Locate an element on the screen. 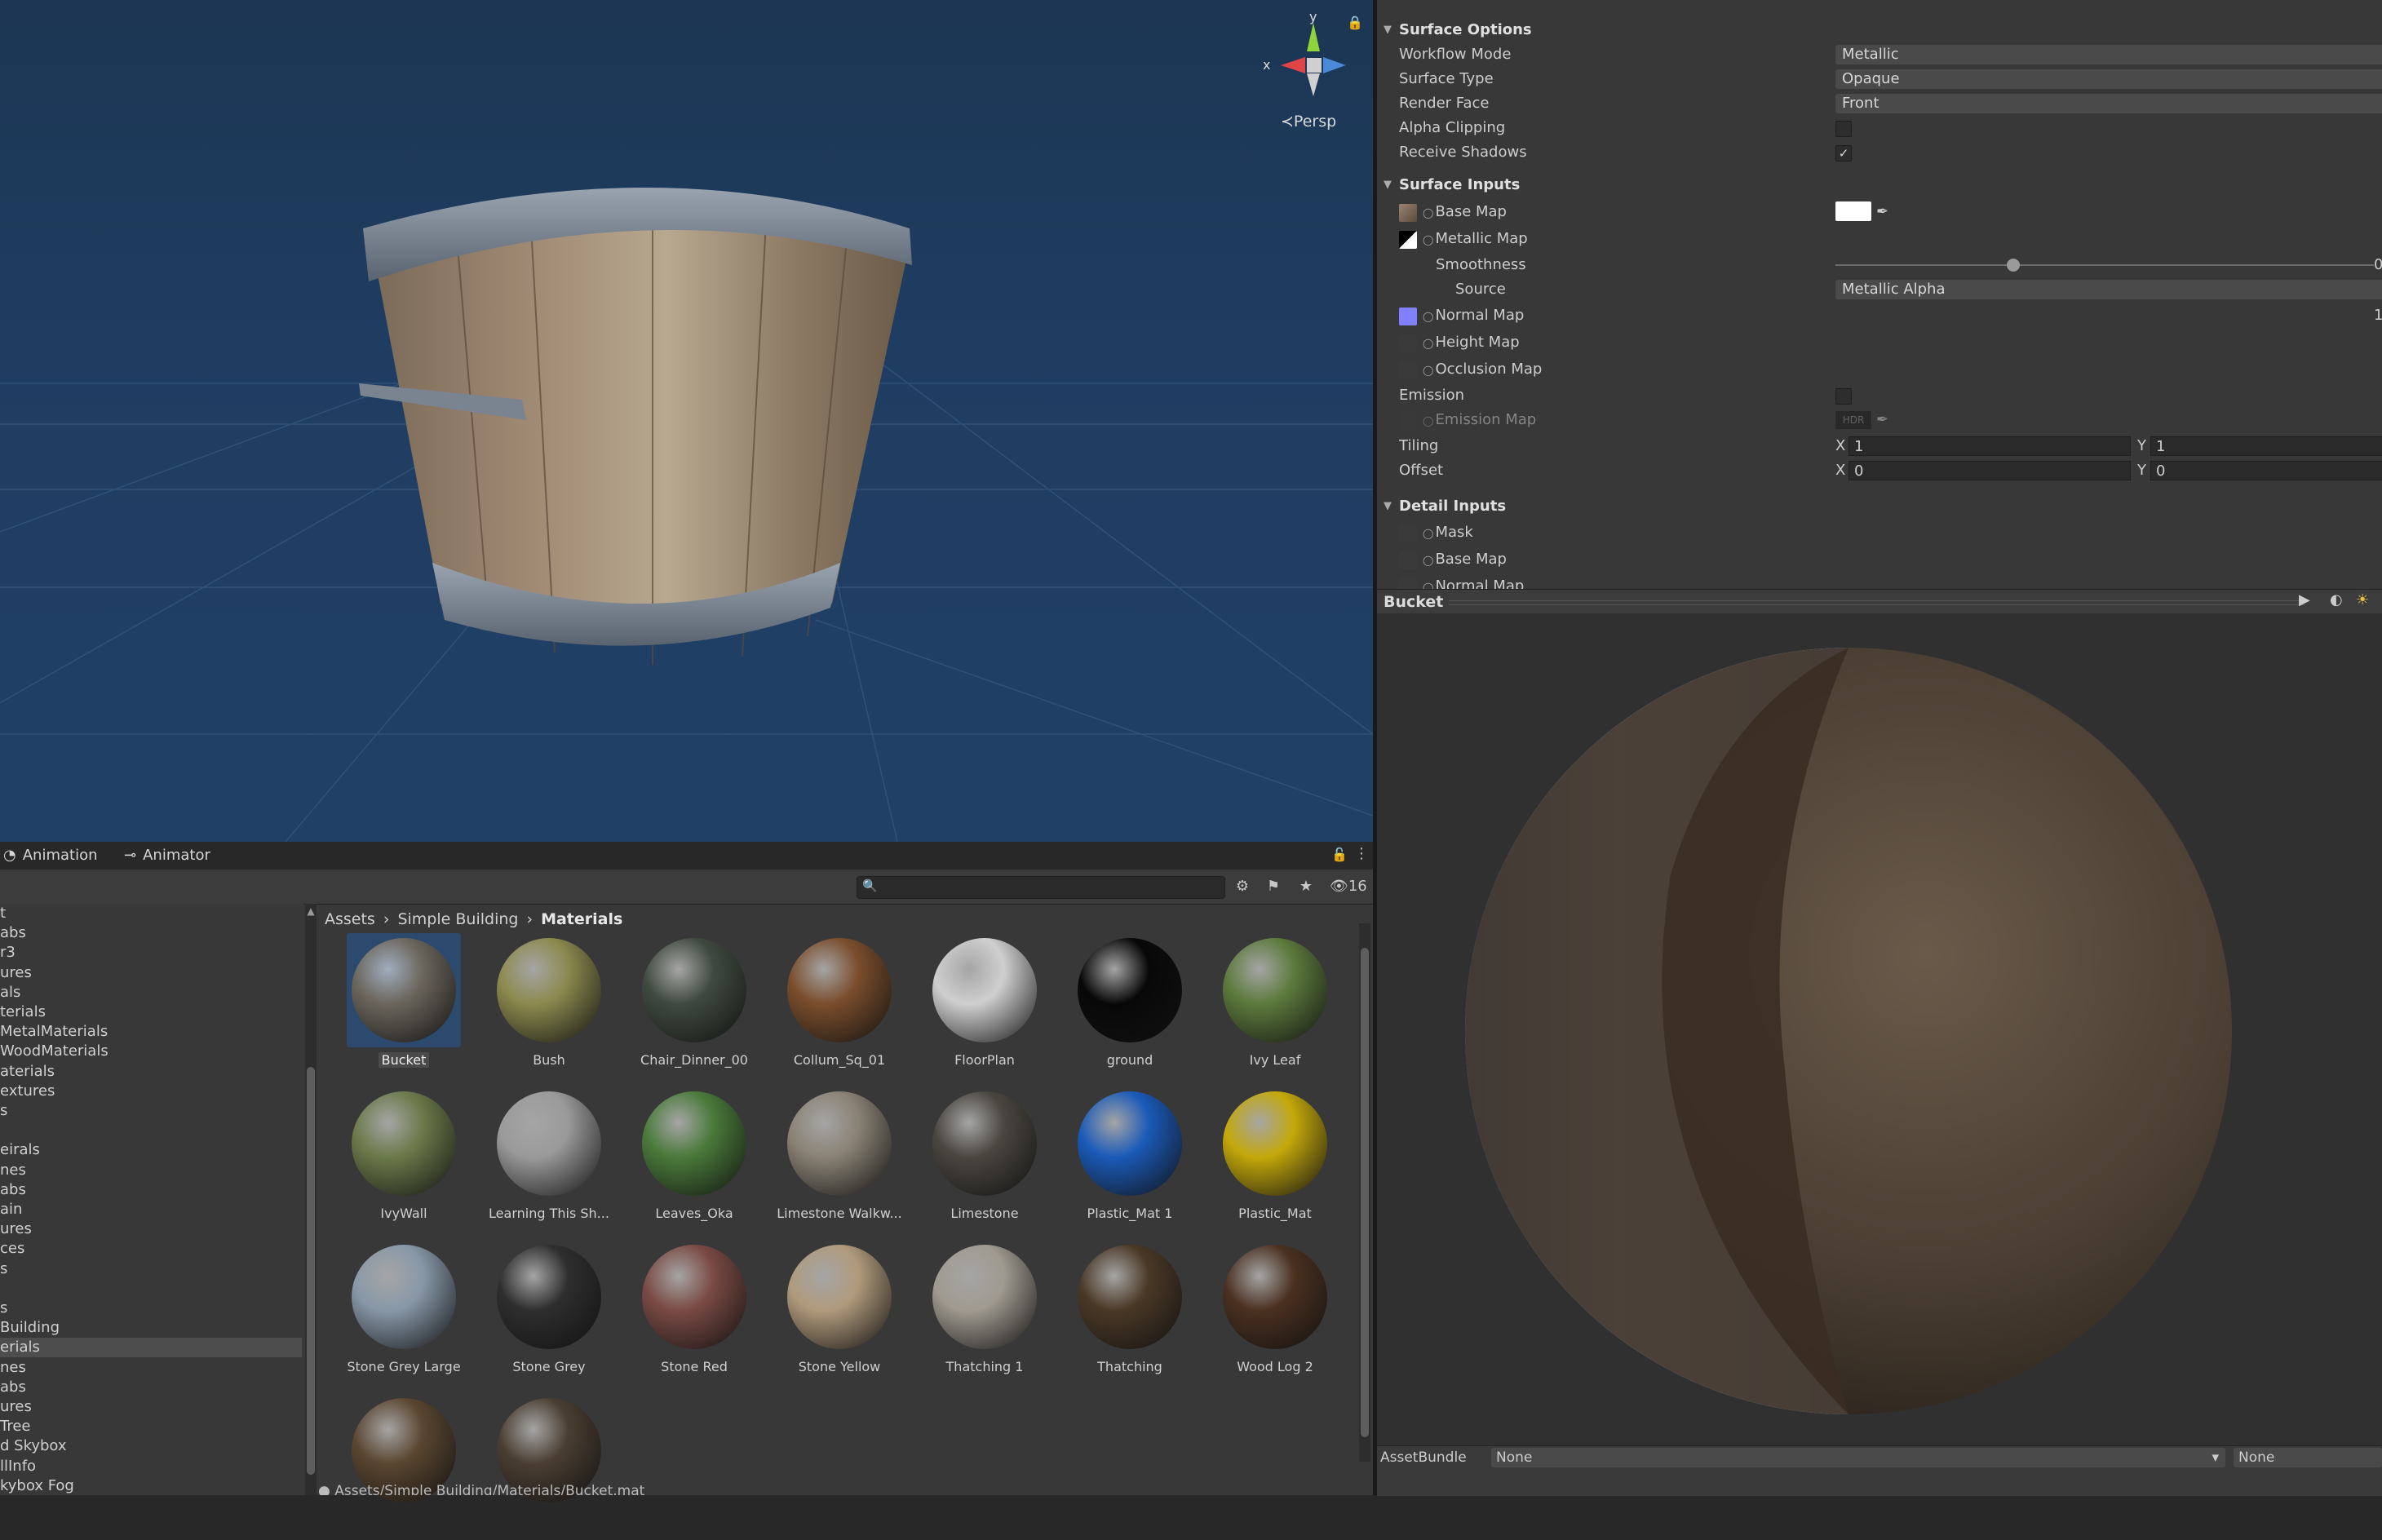  emission-hdr-color: HDR is located at coordinates (1853, 420).